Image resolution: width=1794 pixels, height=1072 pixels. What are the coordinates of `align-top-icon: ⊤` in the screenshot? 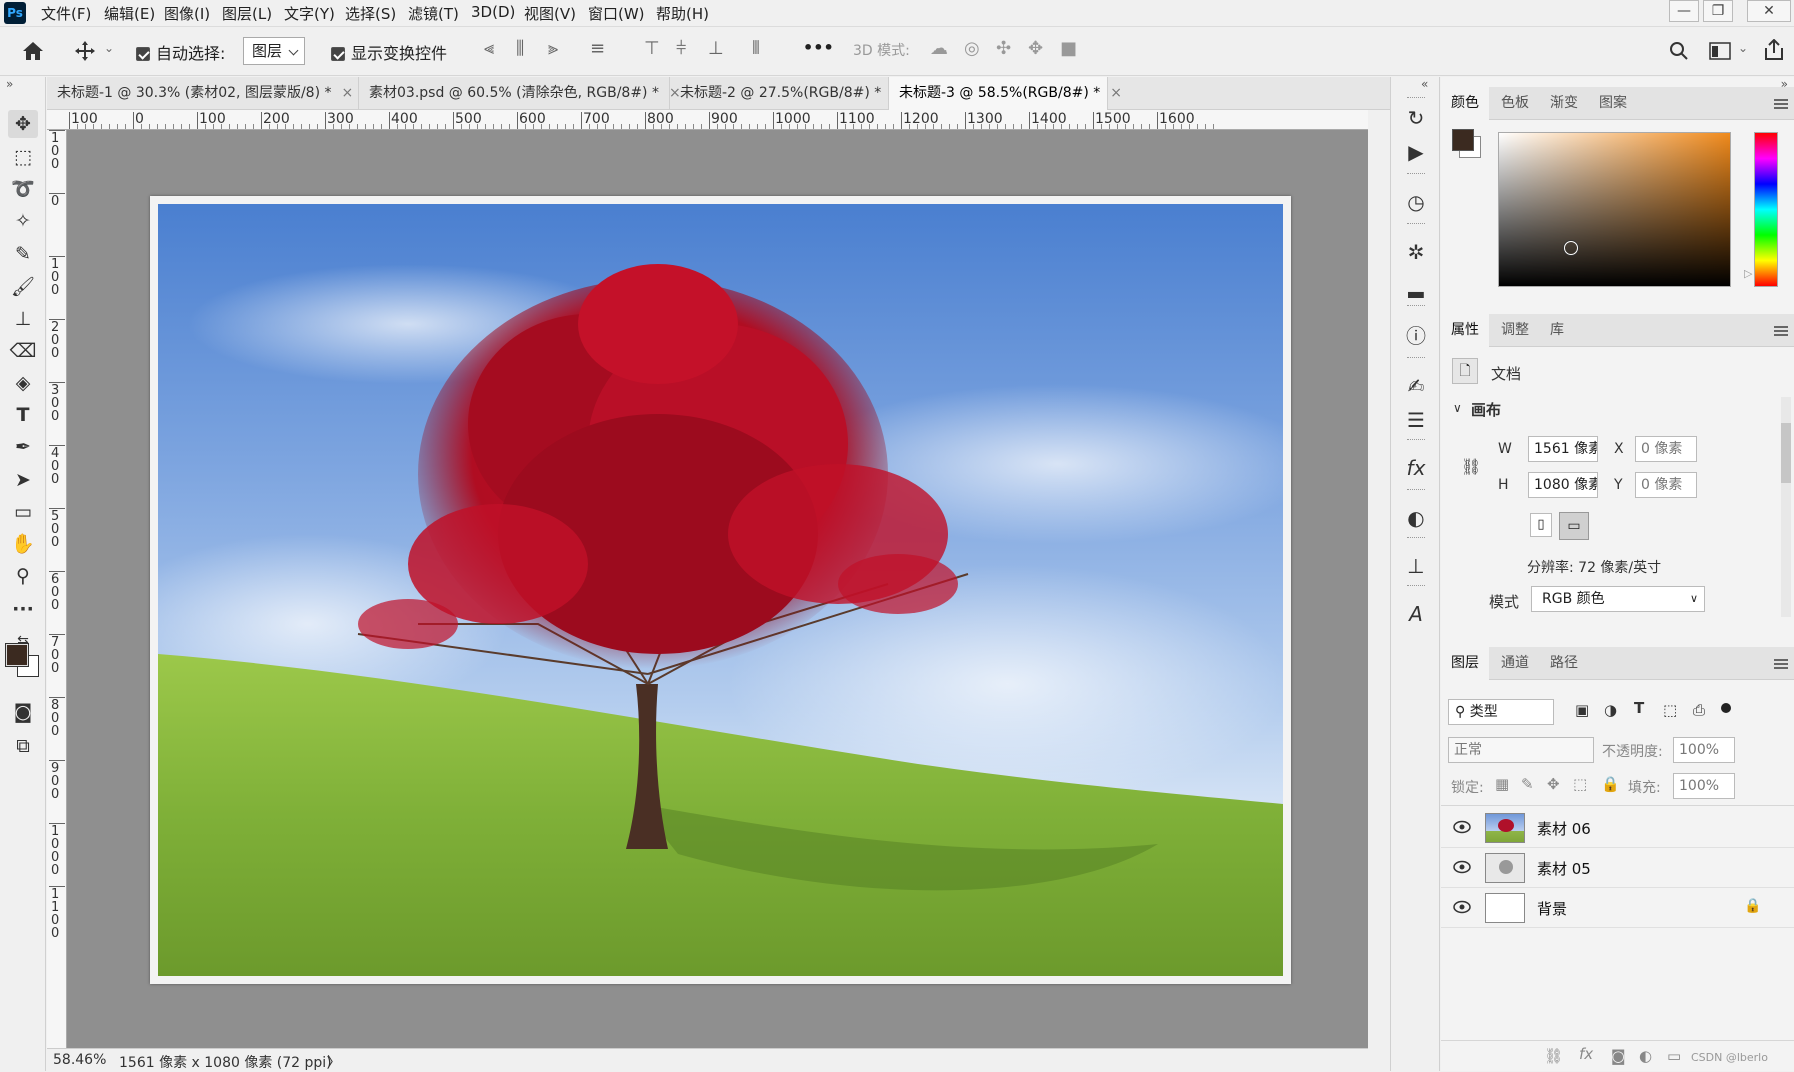 It's located at (652, 48).